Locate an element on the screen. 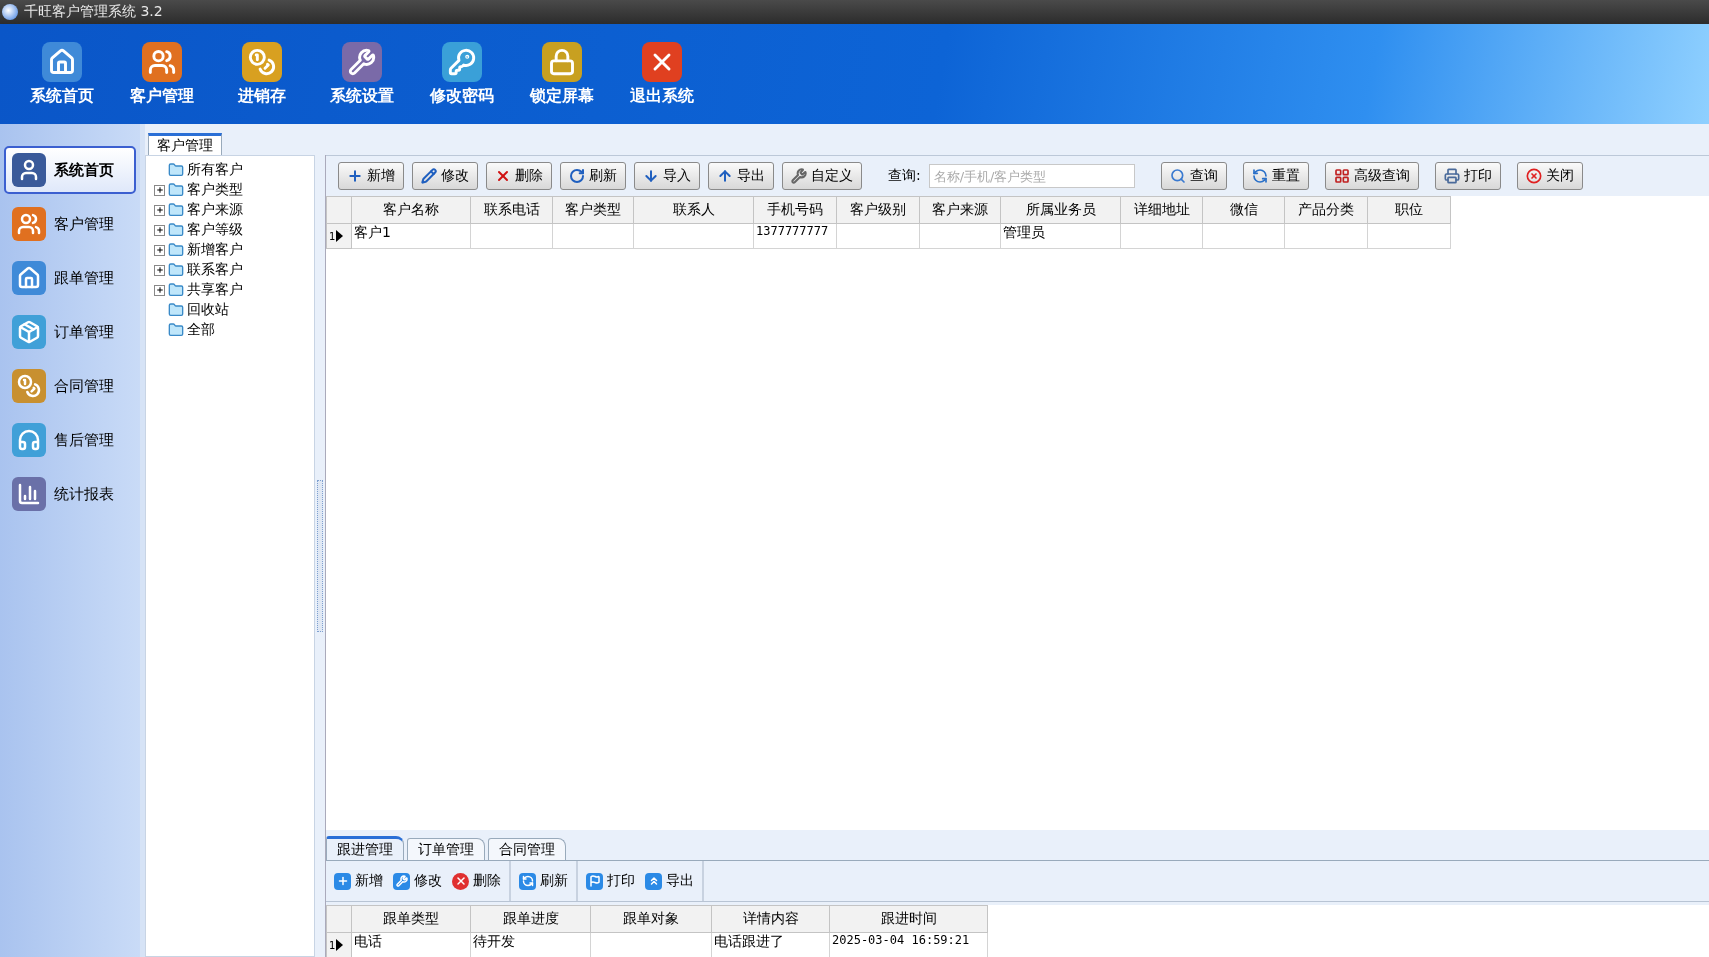  table-cell: 管理员 is located at coordinates (1060, 236).